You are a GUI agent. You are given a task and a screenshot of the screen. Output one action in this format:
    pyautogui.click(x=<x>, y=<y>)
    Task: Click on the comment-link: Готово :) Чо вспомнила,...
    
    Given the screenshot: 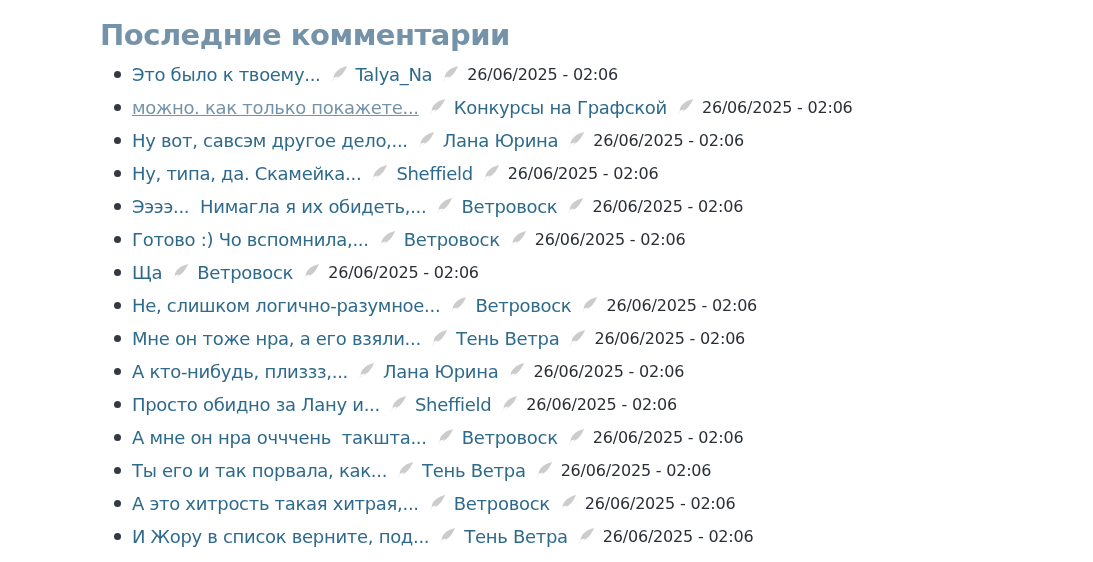 What is the action you would take?
    pyautogui.click(x=250, y=239)
    